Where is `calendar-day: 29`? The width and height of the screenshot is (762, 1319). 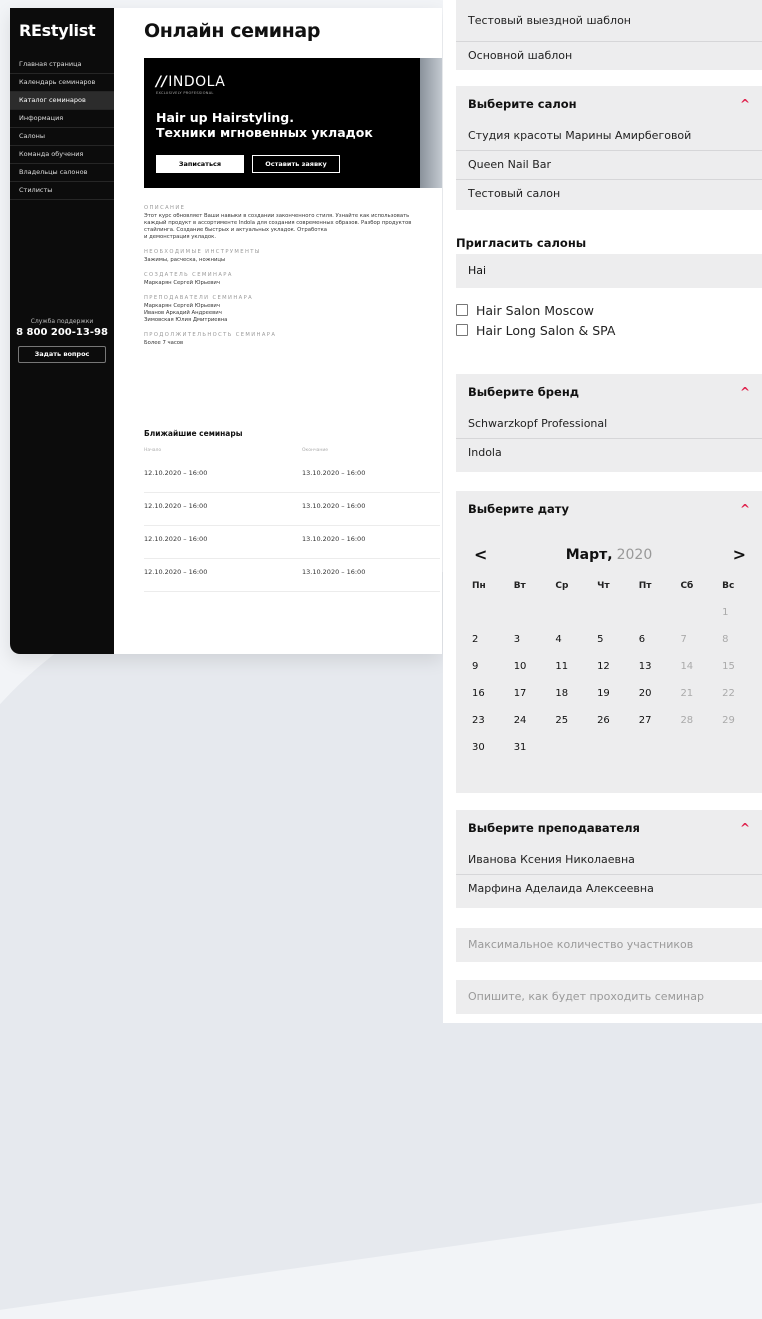 calendar-day: 29 is located at coordinates (739, 725).